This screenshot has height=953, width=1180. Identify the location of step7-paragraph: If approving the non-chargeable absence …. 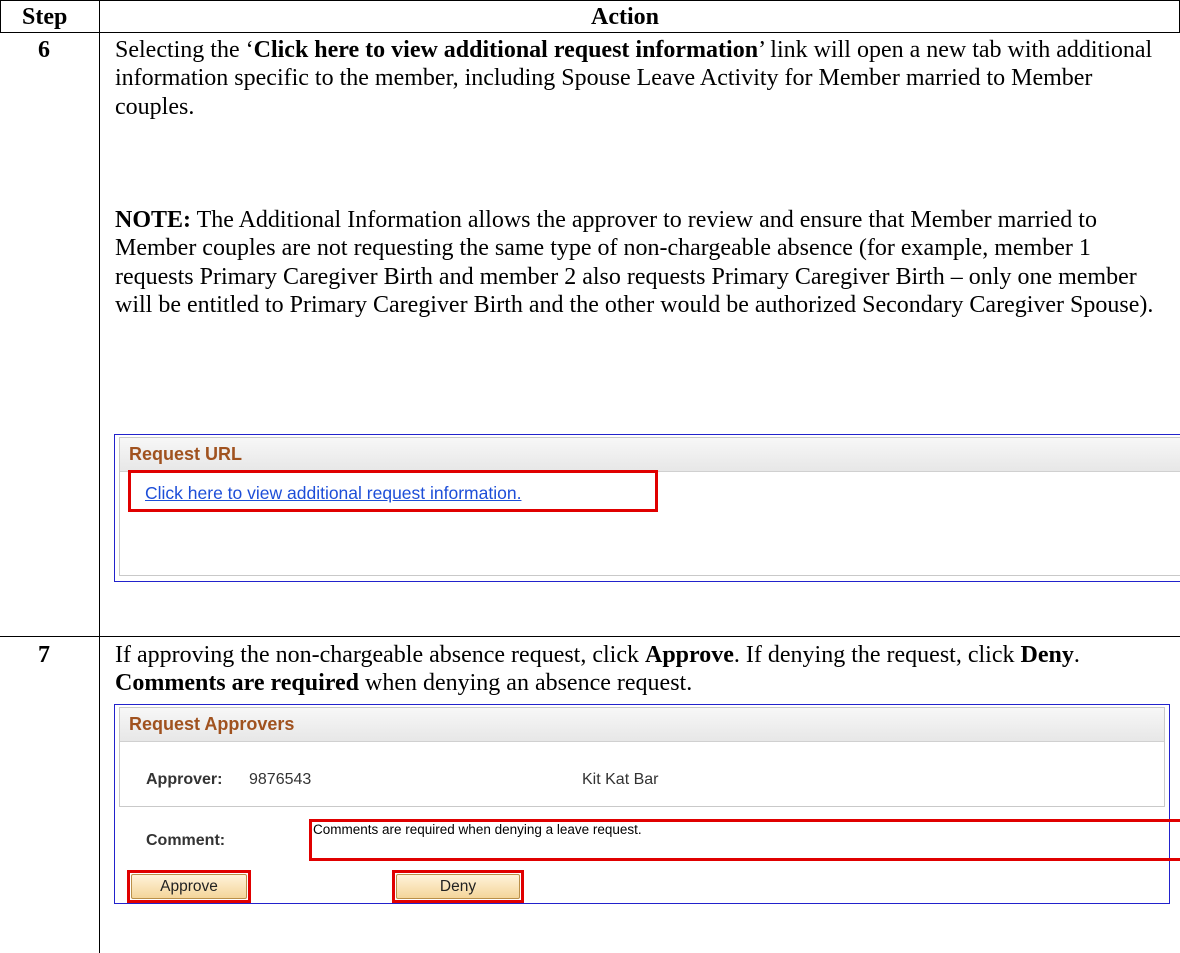
(645, 669).